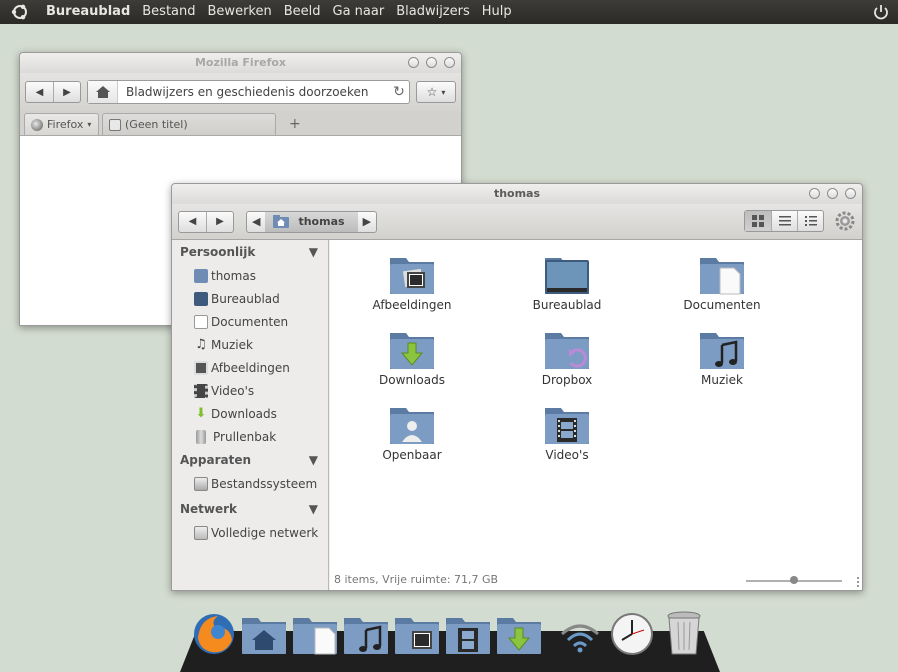  I want to click on documents-launcher-icon, so click(315, 633).